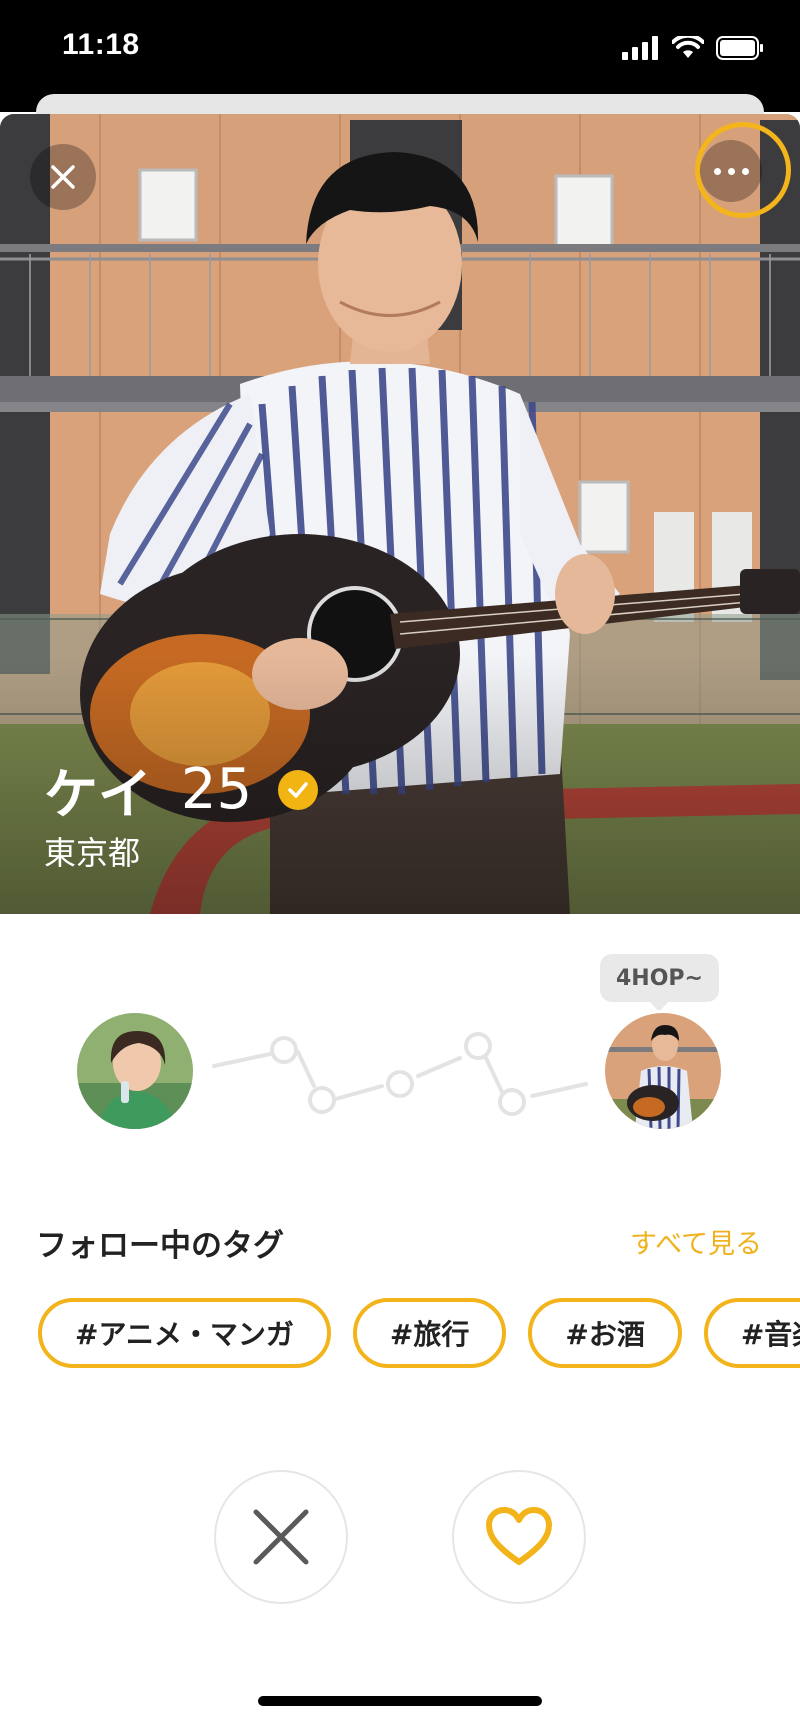 This screenshot has width=800, height=1730. What do you see at coordinates (400, 1242) in the screenshot?
I see `followed-tags-header: フォロー中のタグ すべて見る` at bounding box center [400, 1242].